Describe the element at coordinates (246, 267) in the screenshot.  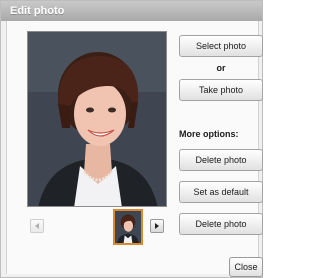
I see `close-button: Close` at that location.